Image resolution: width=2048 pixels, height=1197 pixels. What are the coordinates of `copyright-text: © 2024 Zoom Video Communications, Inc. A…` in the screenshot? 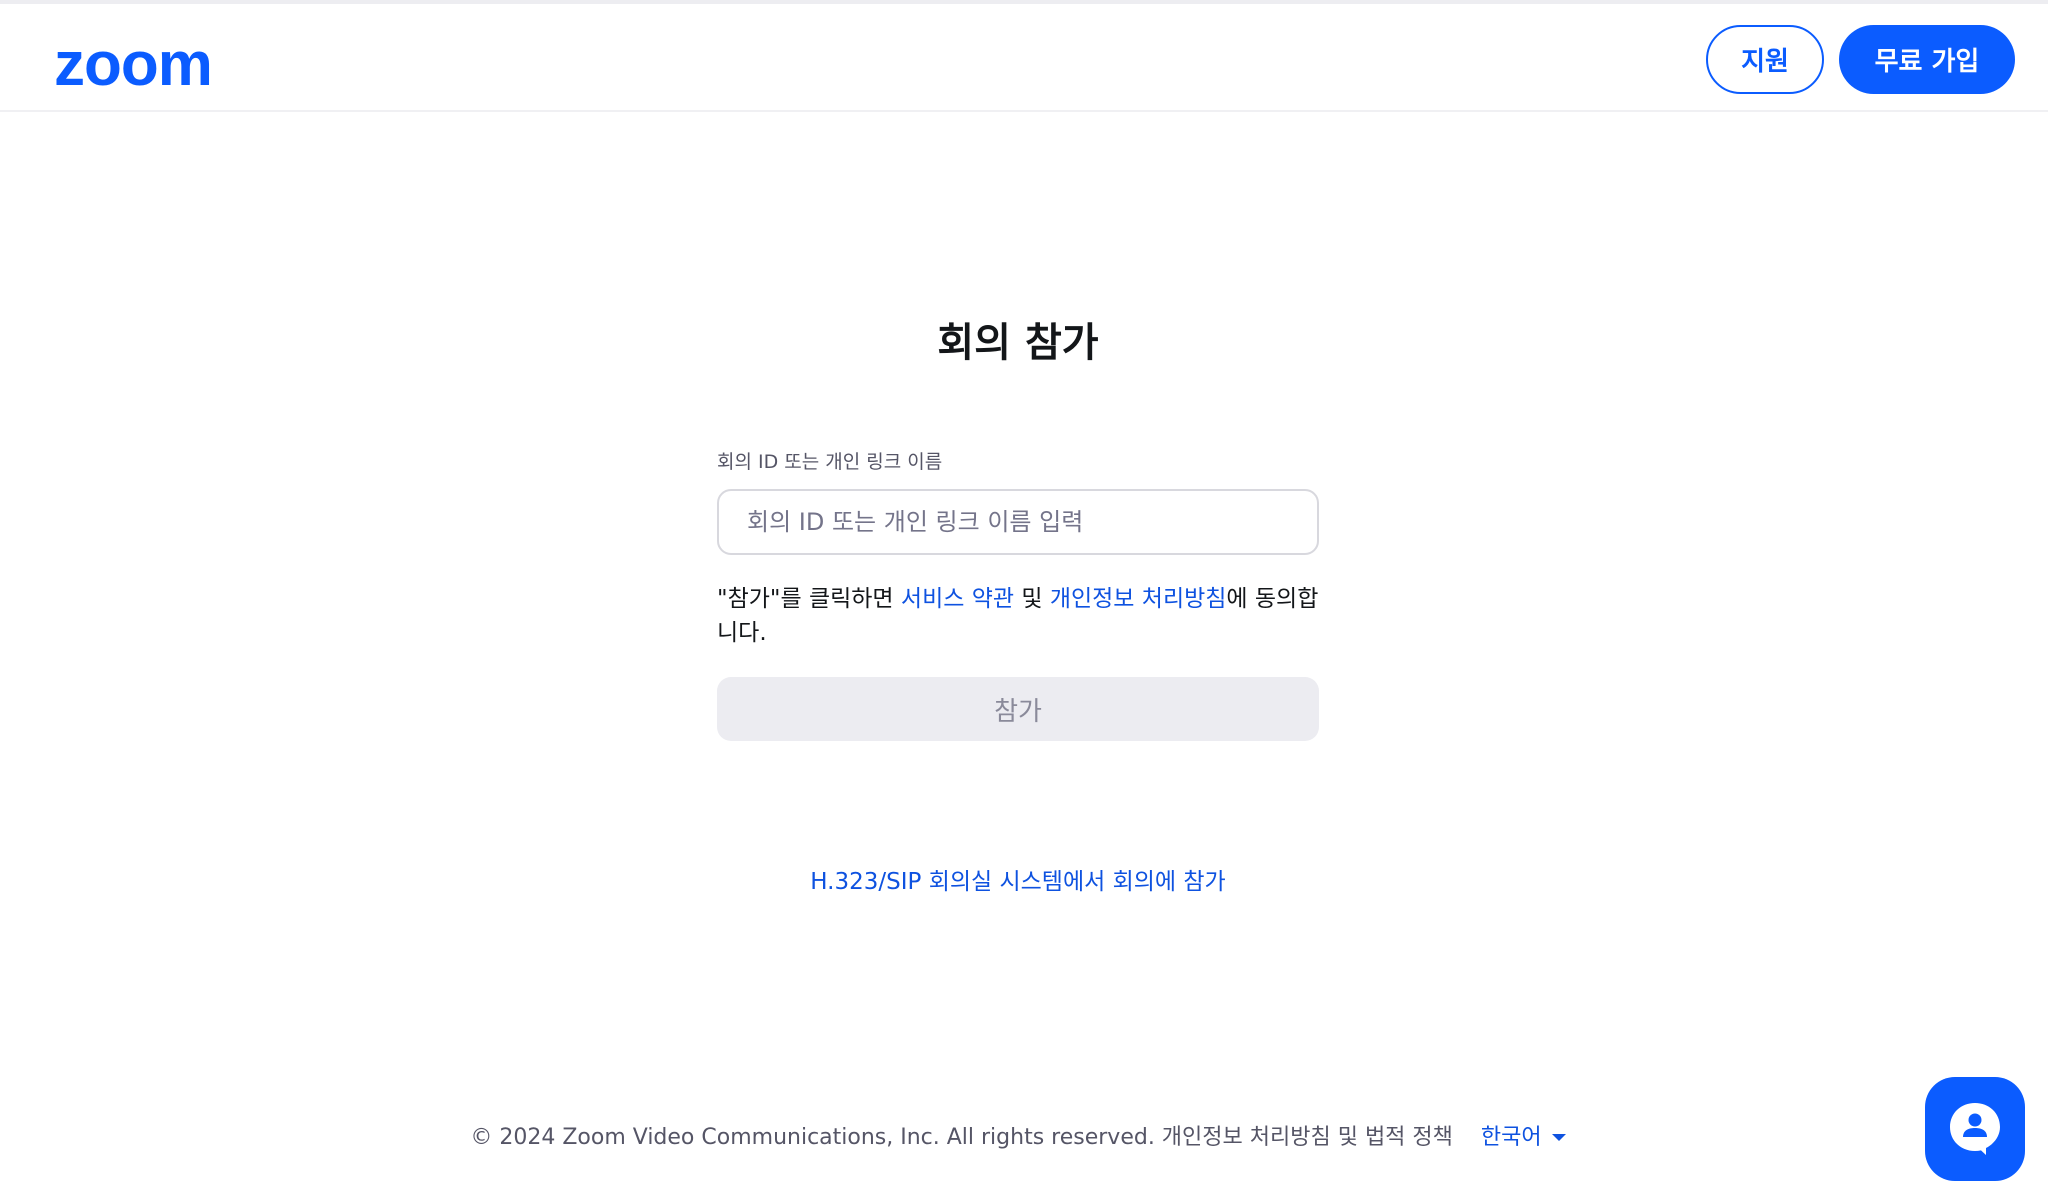 It's located at (961, 1137).